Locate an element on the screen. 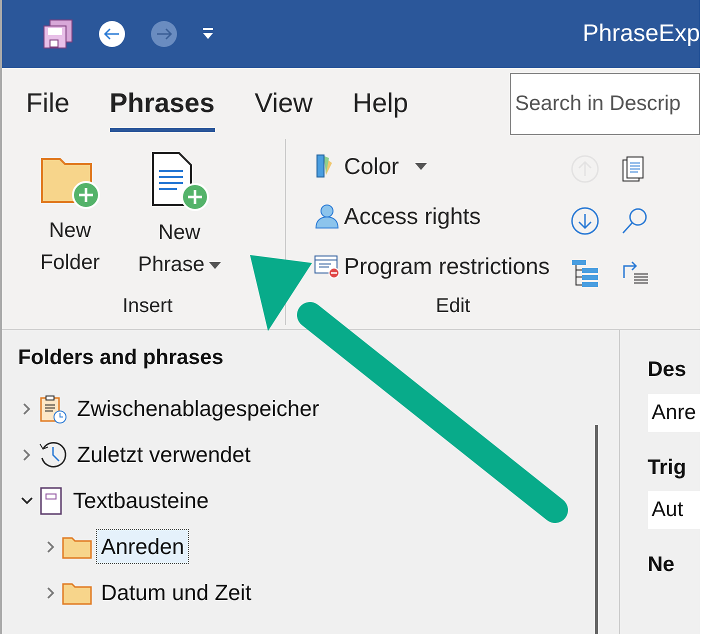  ribbon-button: Color is located at coordinates (432, 166).